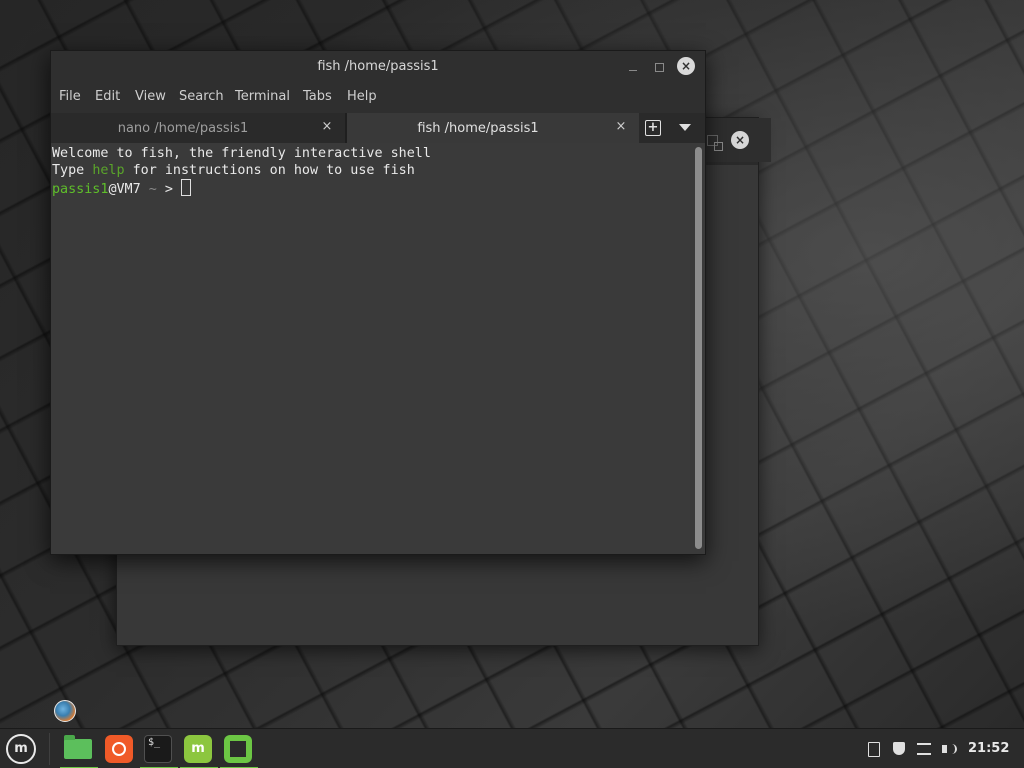 This screenshot has width=1024, height=768. I want to click on network-icon, so click(924, 749).